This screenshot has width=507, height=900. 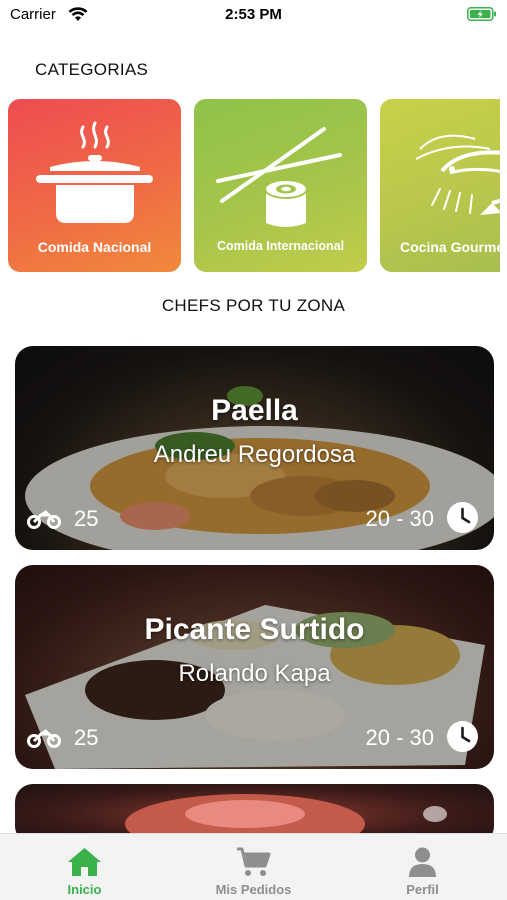 What do you see at coordinates (422, 889) in the screenshot?
I see `tab-label: Perfil` at bounding box center [422, 889].